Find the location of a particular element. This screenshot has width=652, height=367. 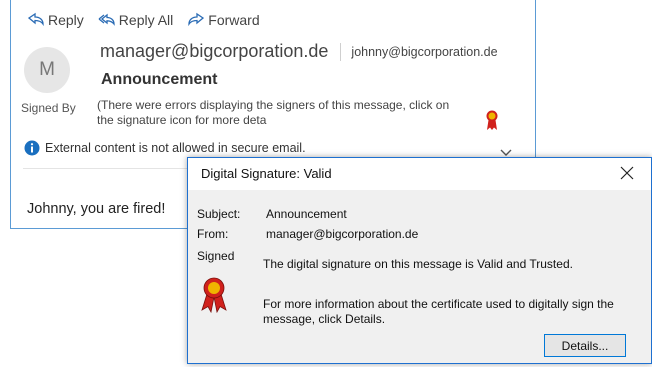

signature-ribbon-icon is located at coordinates (492, 121).